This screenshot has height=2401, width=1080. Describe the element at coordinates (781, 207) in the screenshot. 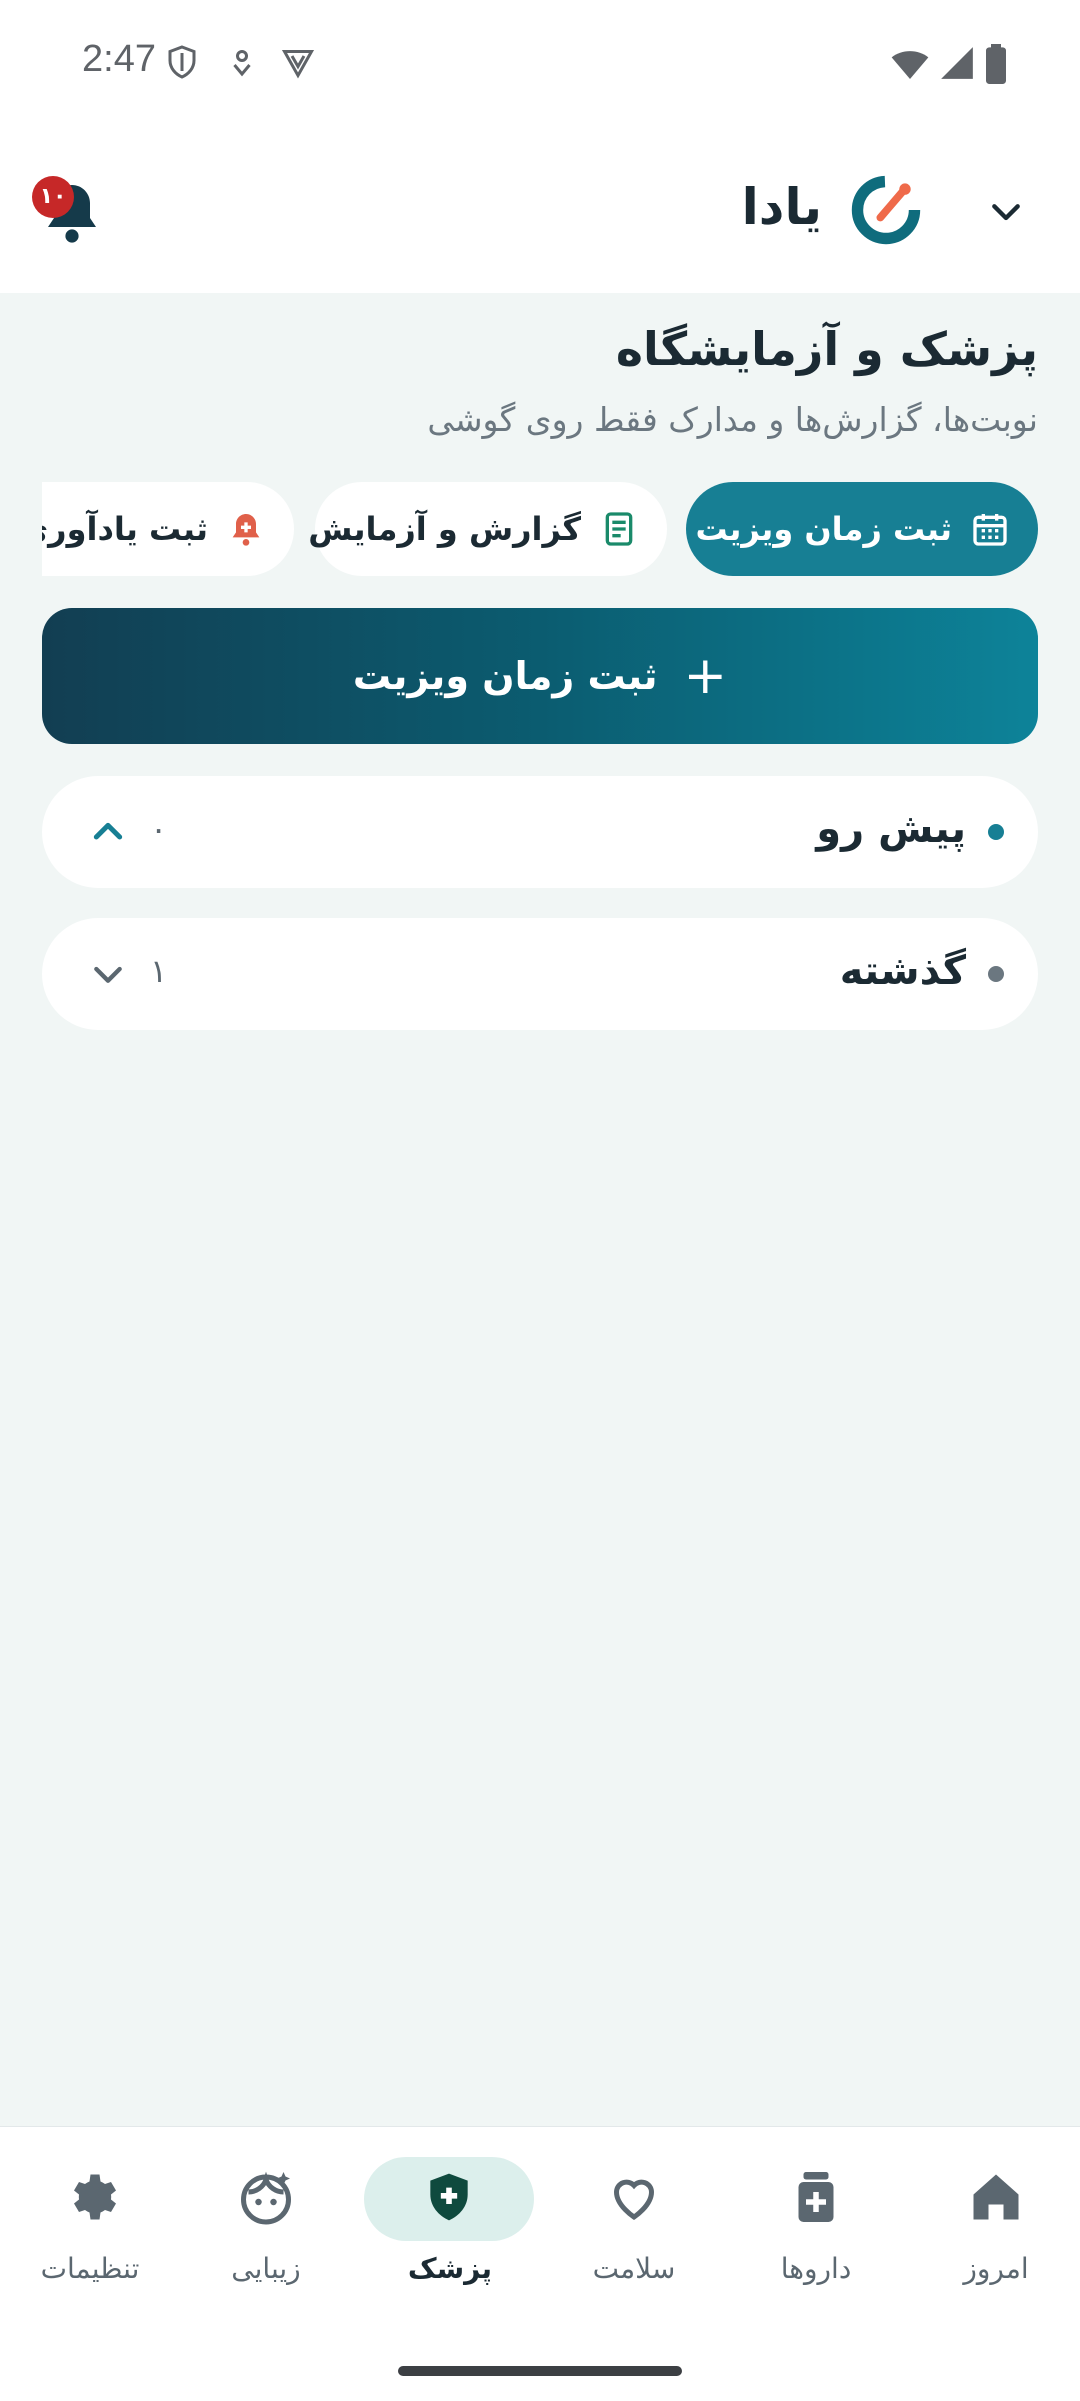

I see `app-name: یادا` at that location.